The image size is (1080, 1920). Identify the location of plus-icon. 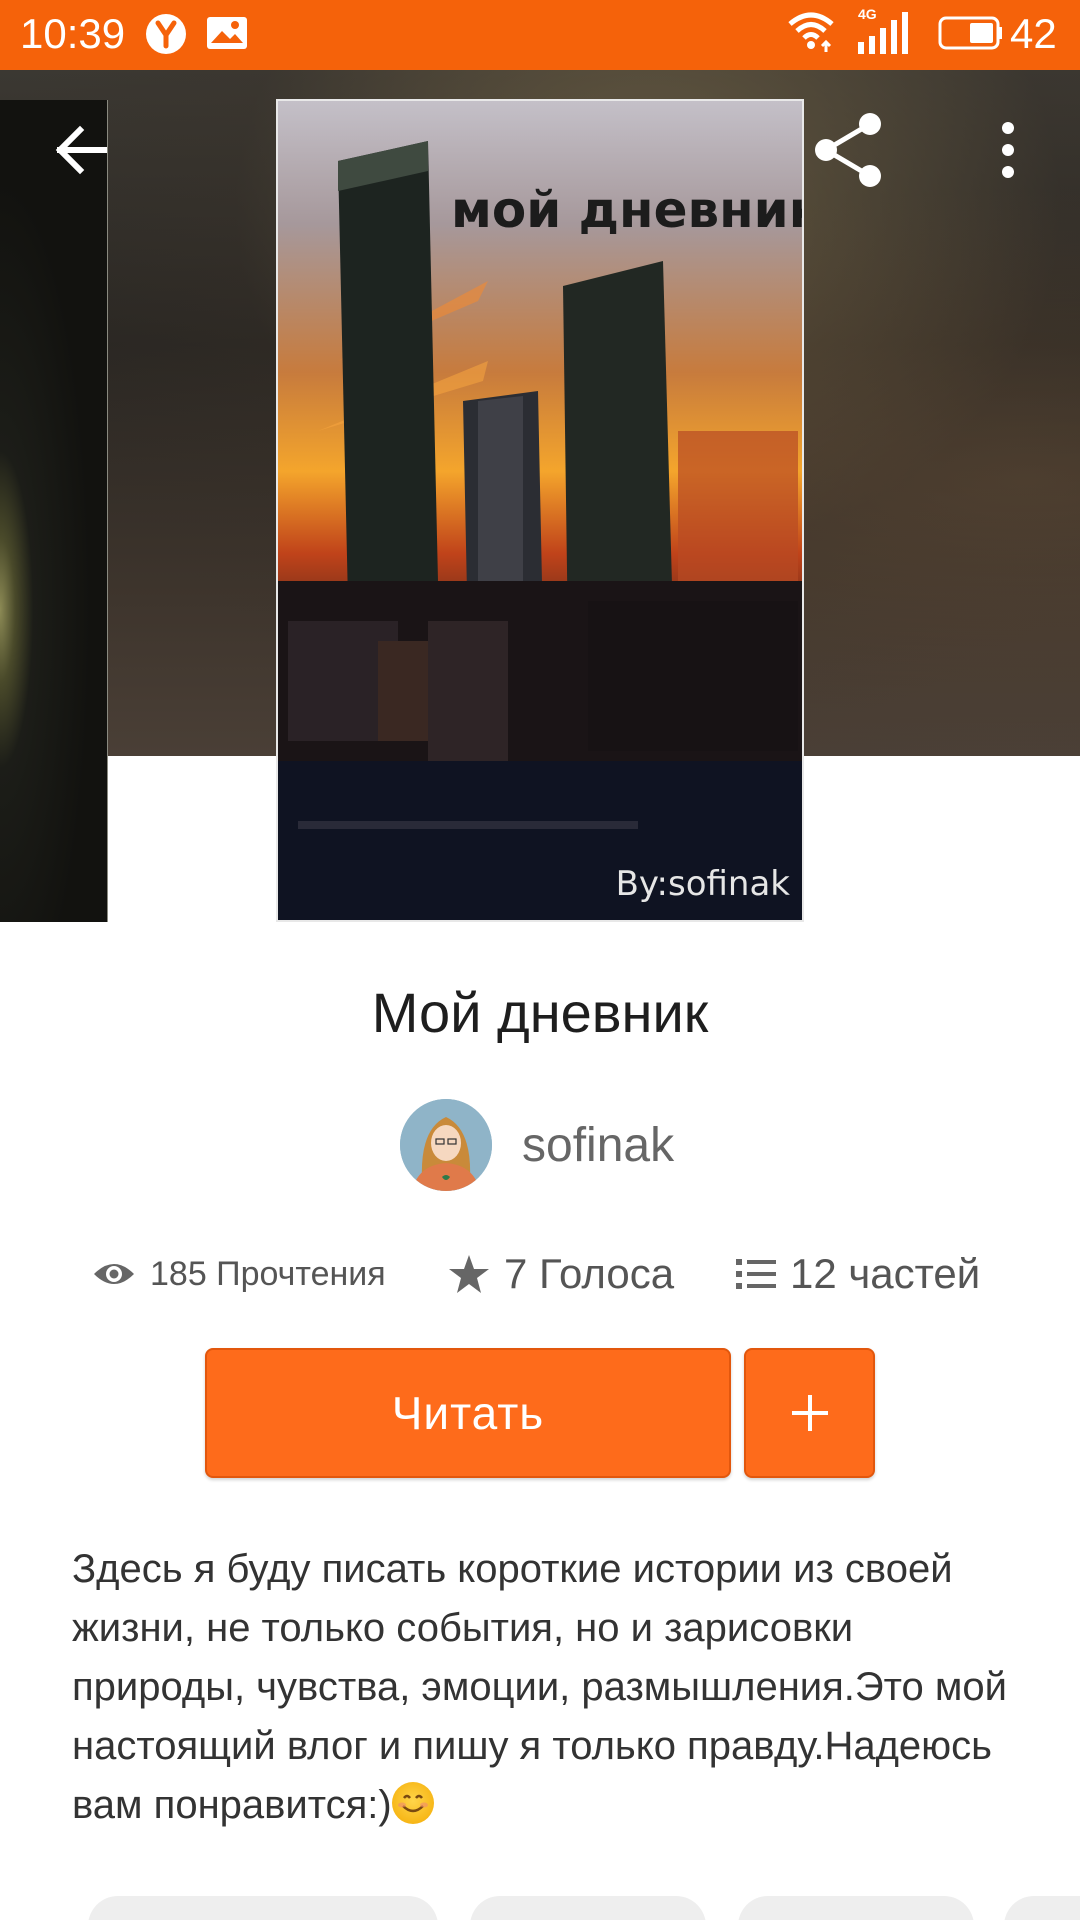
(809, 1413).